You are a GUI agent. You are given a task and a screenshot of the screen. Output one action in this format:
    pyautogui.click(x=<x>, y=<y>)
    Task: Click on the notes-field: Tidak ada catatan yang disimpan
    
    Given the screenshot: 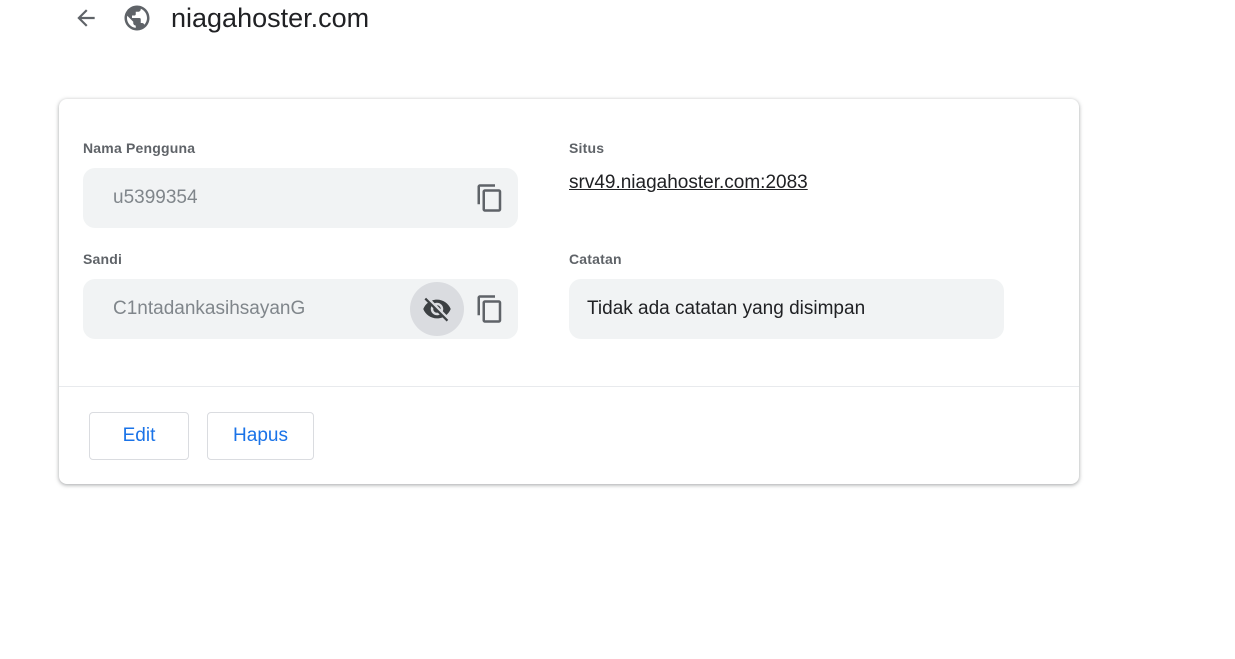 What is the action you would take?
    pyautogui.click(x=786, y=309)
    